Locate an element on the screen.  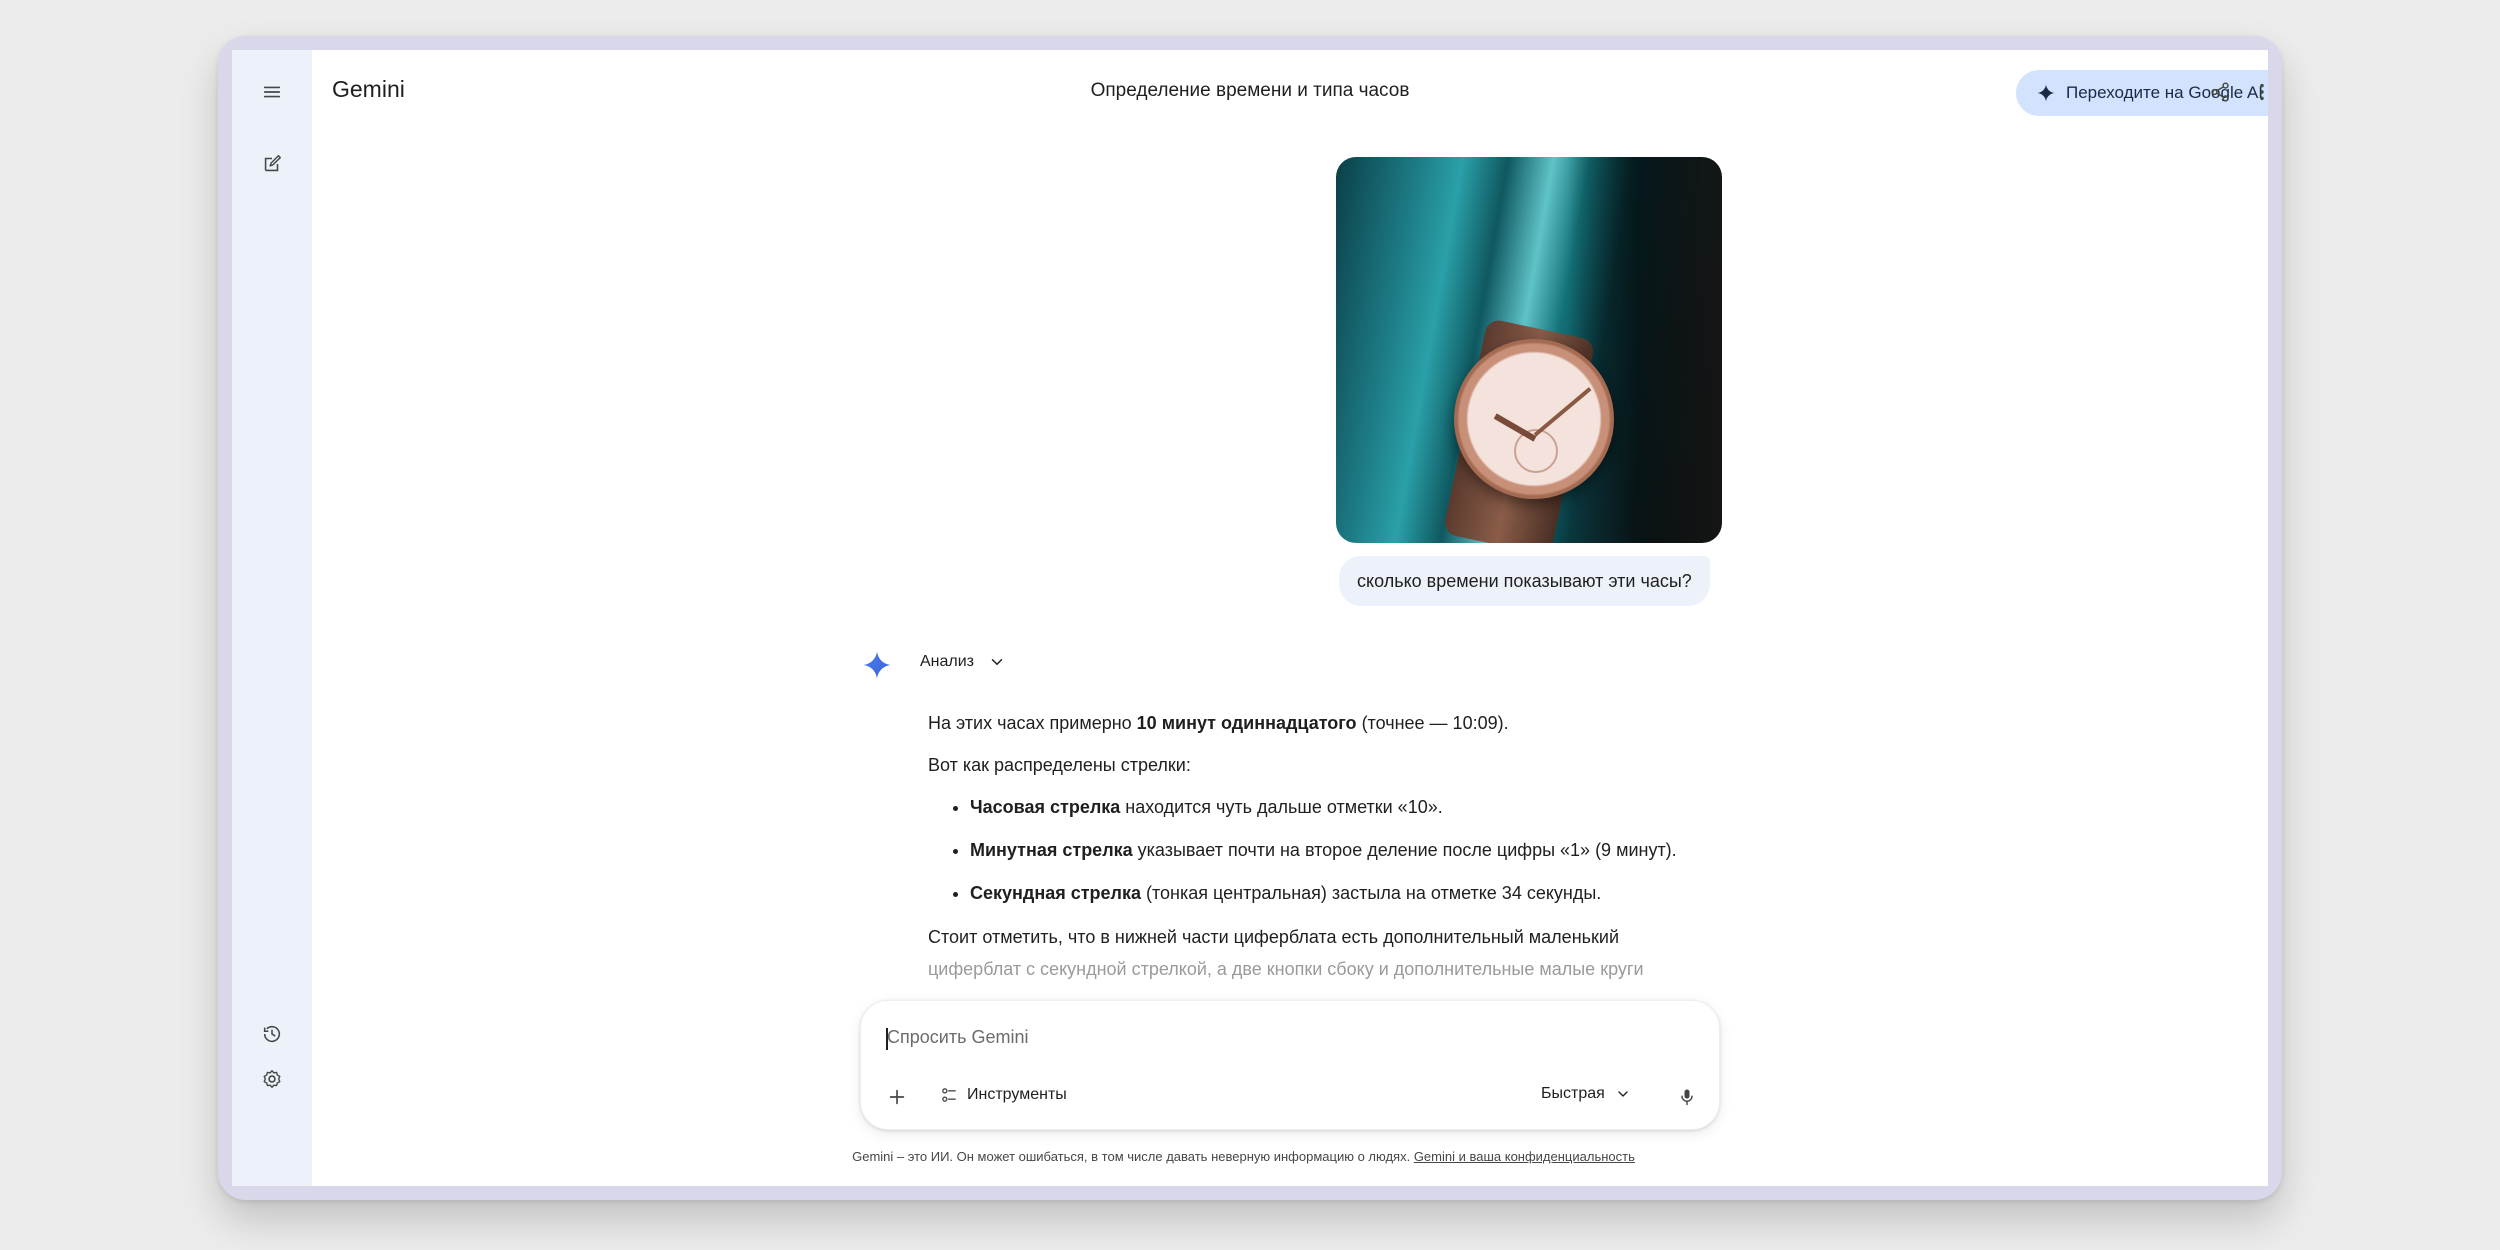
share-button is located at coordinates (2220, 92).